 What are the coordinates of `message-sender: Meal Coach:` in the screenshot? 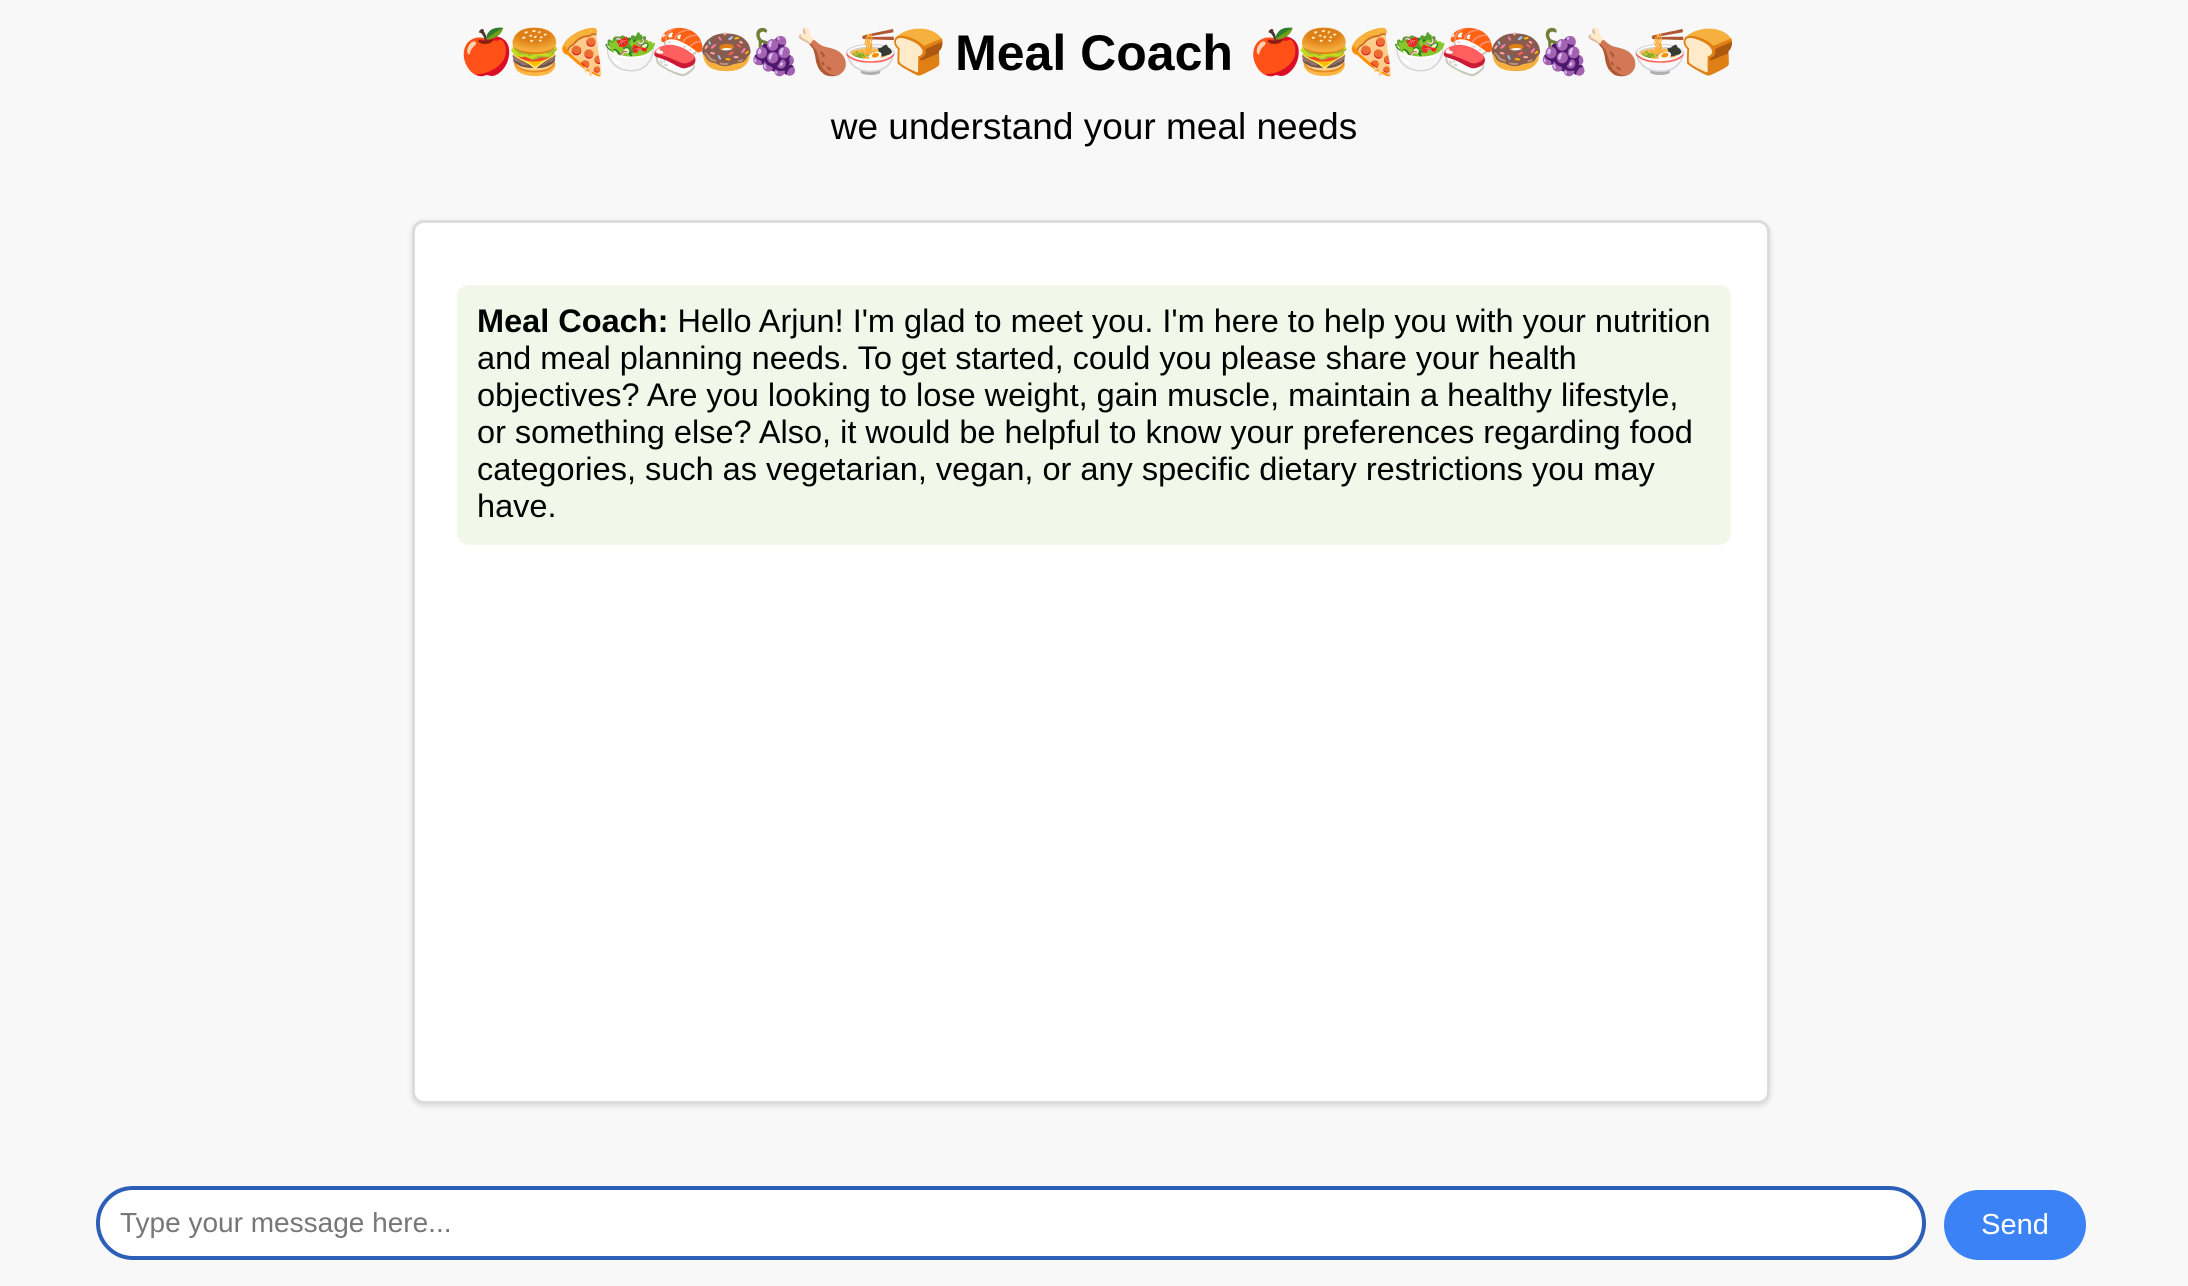 It's located at (573, 321).